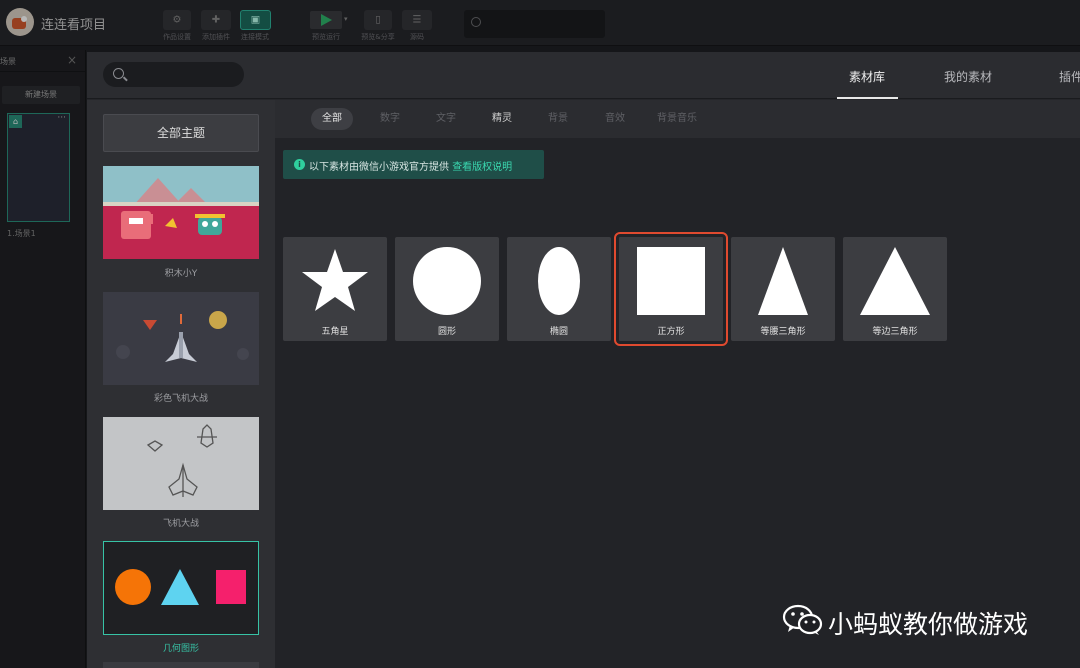 This screenshot has width=1080, height=668. Describe the element at coordinates (783, 332) in the screenshot. I see `asset-name: 等腰三角形` at that location.